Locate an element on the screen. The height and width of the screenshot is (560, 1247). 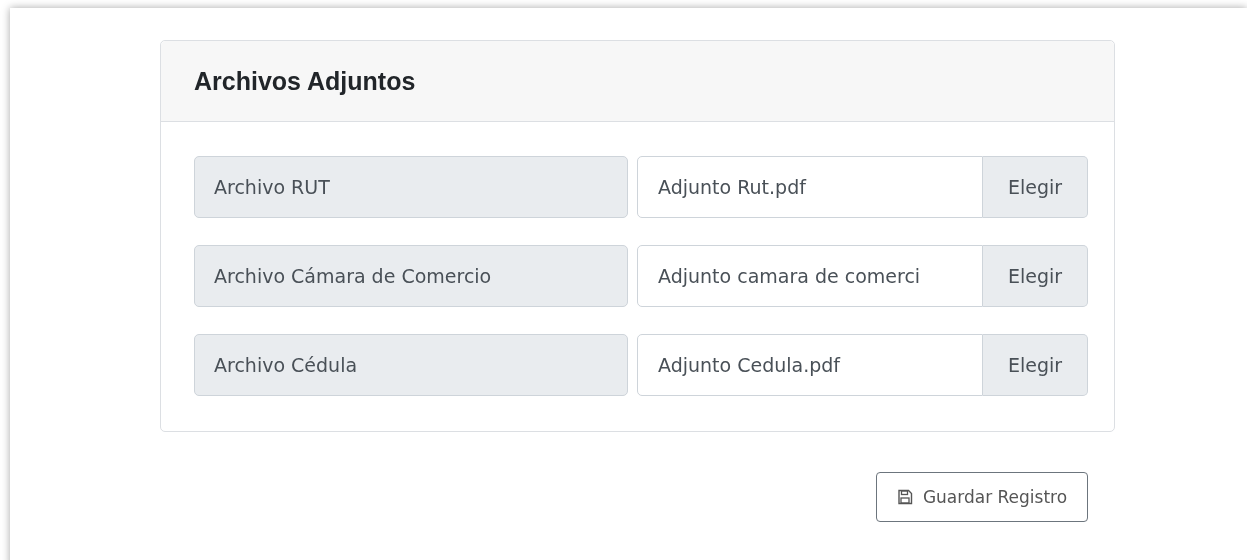
file-field: Adjunto camara de comerci is located at coordinates (810, 276).